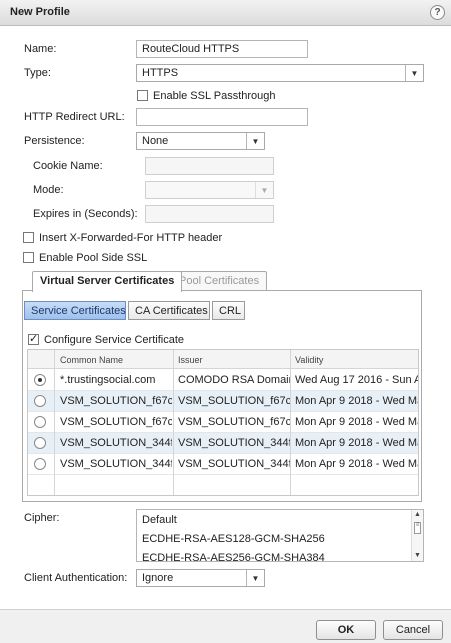 The height and width of the screenshot is (643, 451). I want to click on tab-pool-certificates: Pool Certificates, so click(219, 281).